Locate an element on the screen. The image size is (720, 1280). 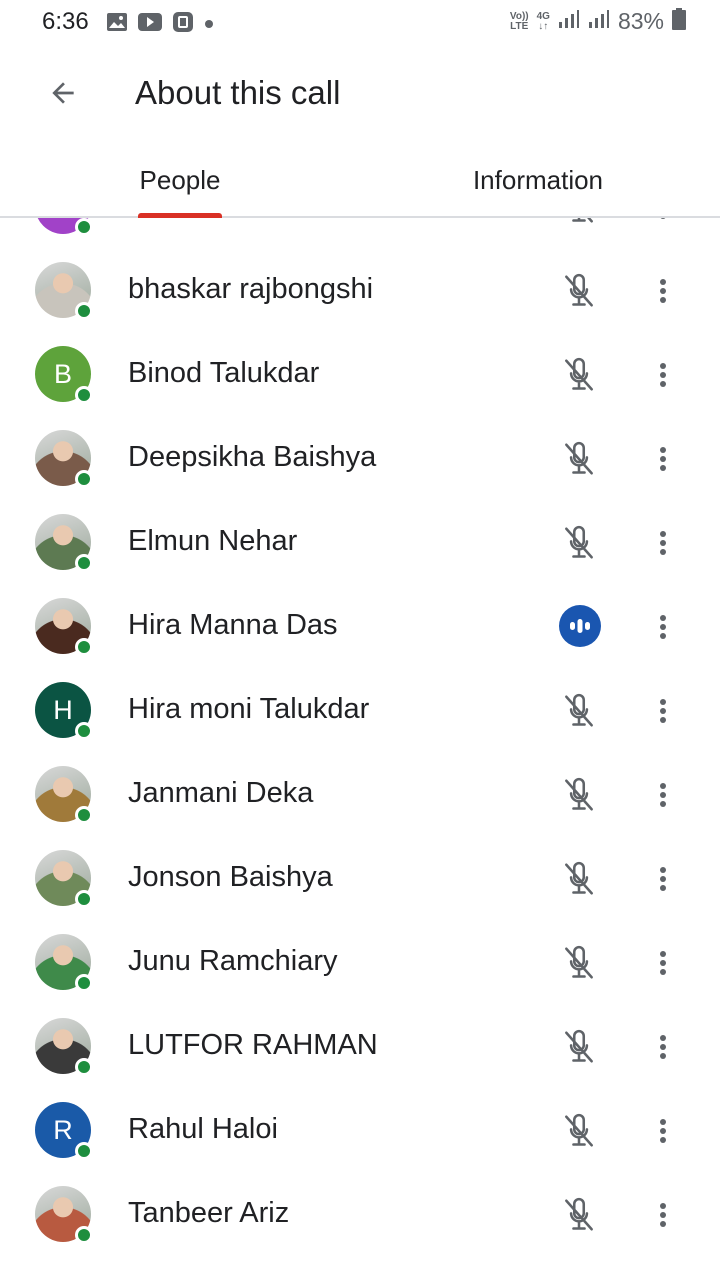
participant-row: Tanbeer Ariz is located at coordinates (360, 1214).